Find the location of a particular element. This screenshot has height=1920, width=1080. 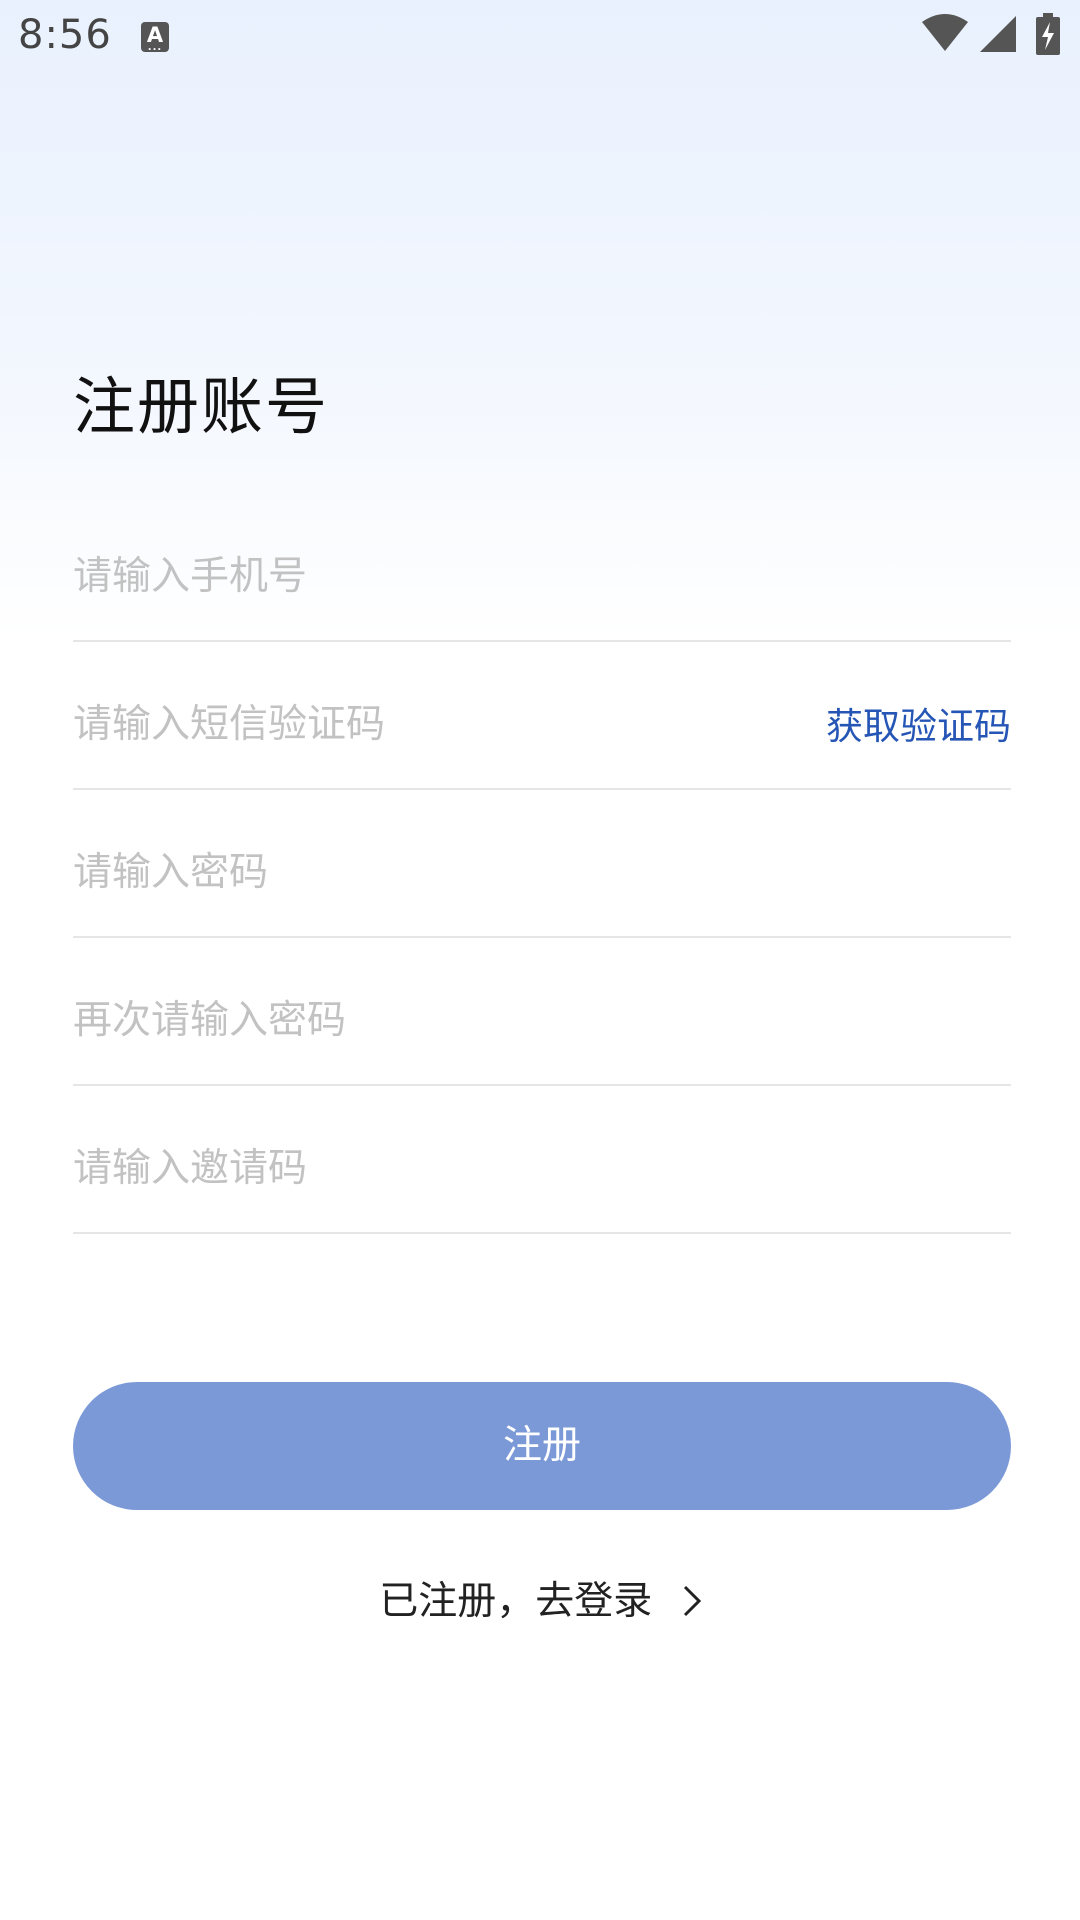

page-title: 注册账号 is located at coordinates (201, 406).